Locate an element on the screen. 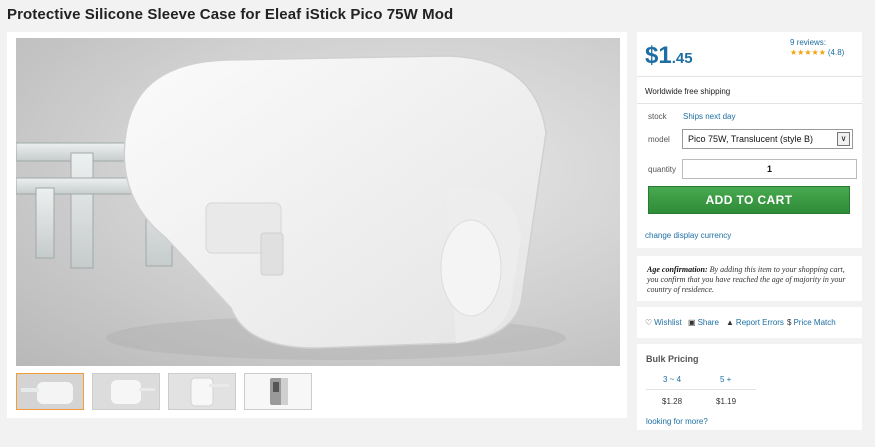  thumbnail-4-image is located at coordinates (278, 391).